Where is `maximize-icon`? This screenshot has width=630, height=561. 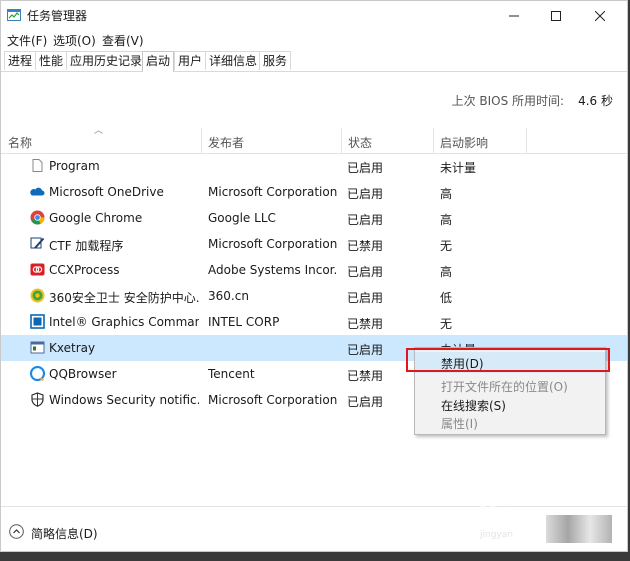 maximize-icon is located at coordinates (556, 15).